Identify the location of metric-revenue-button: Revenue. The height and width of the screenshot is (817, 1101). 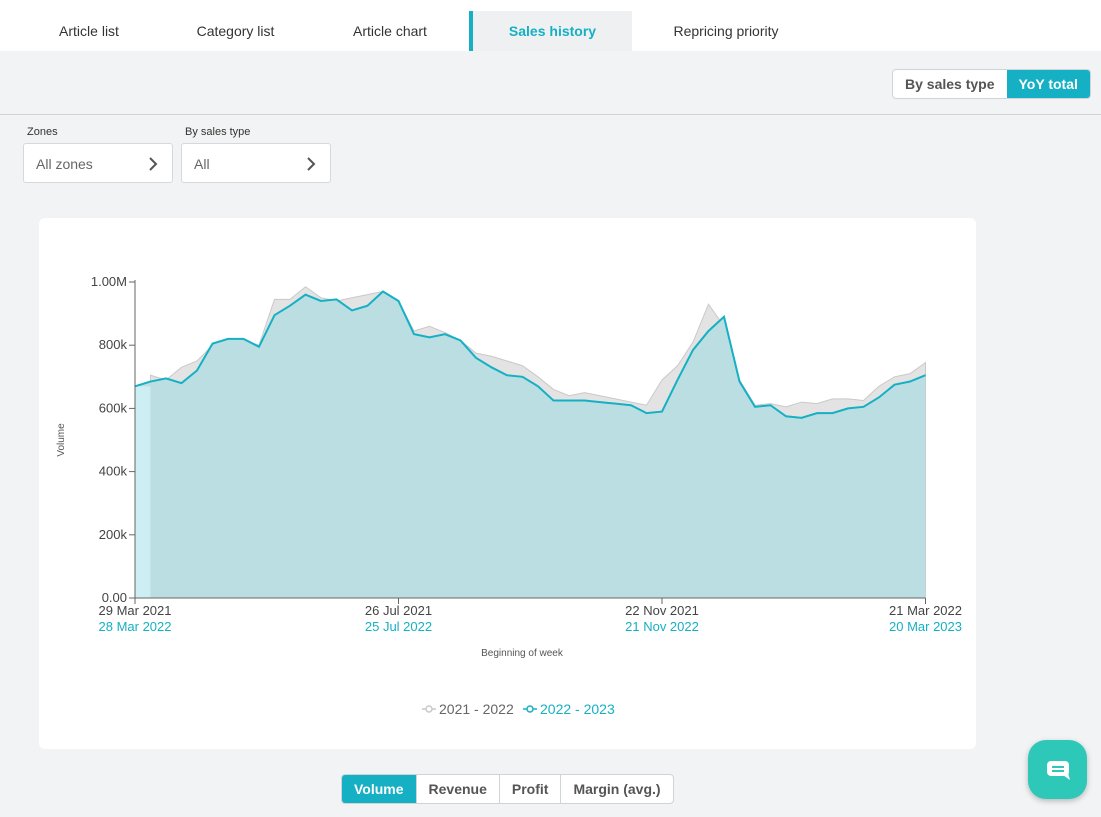
(457, 789).